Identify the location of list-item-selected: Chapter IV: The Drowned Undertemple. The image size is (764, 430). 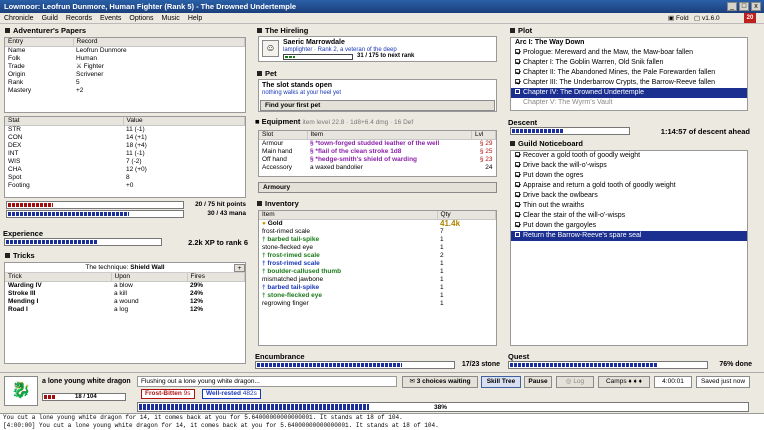
(629, 93).